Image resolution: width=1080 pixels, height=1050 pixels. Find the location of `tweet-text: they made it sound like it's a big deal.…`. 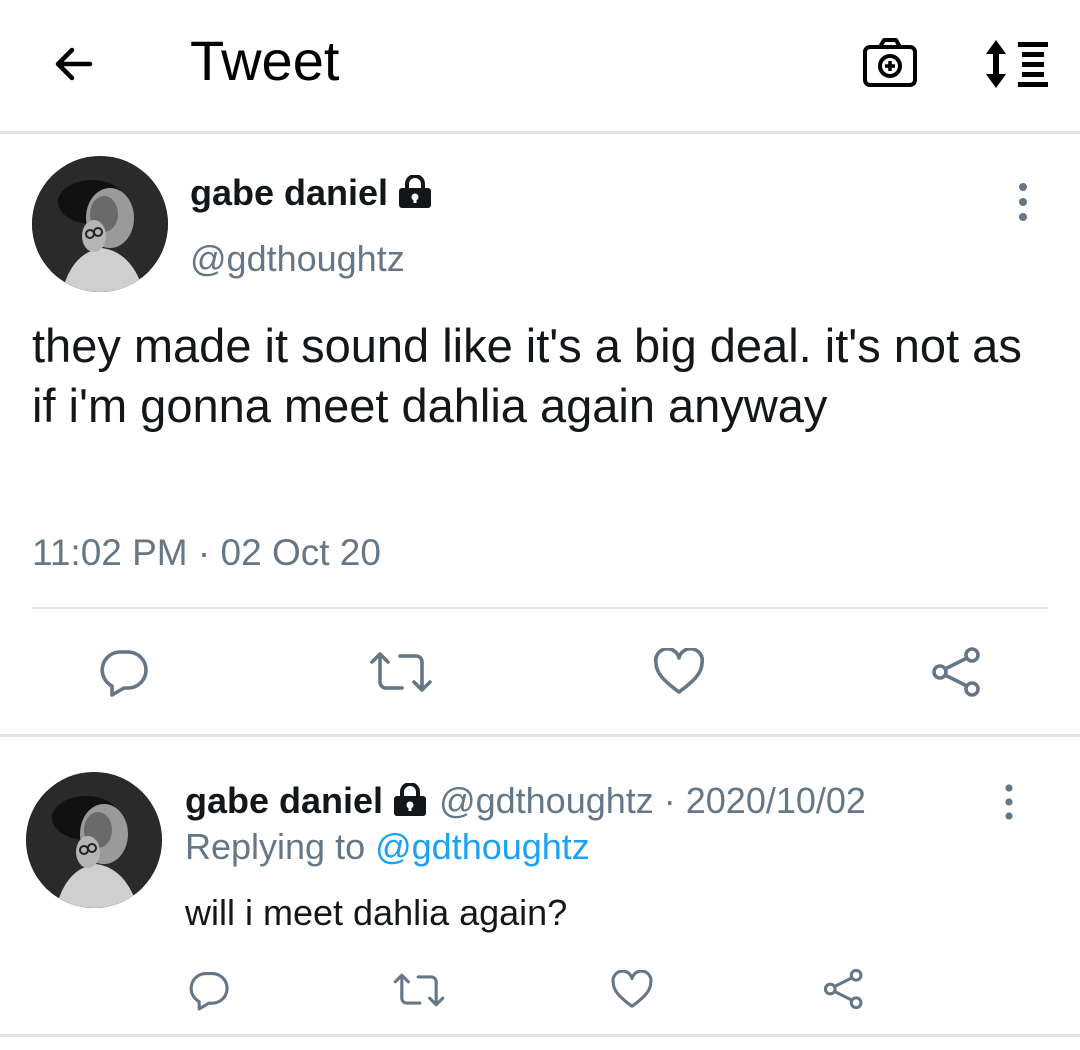

tweet-text: they made it sound like it's a big deal.… is located at coordinates (527, 375).